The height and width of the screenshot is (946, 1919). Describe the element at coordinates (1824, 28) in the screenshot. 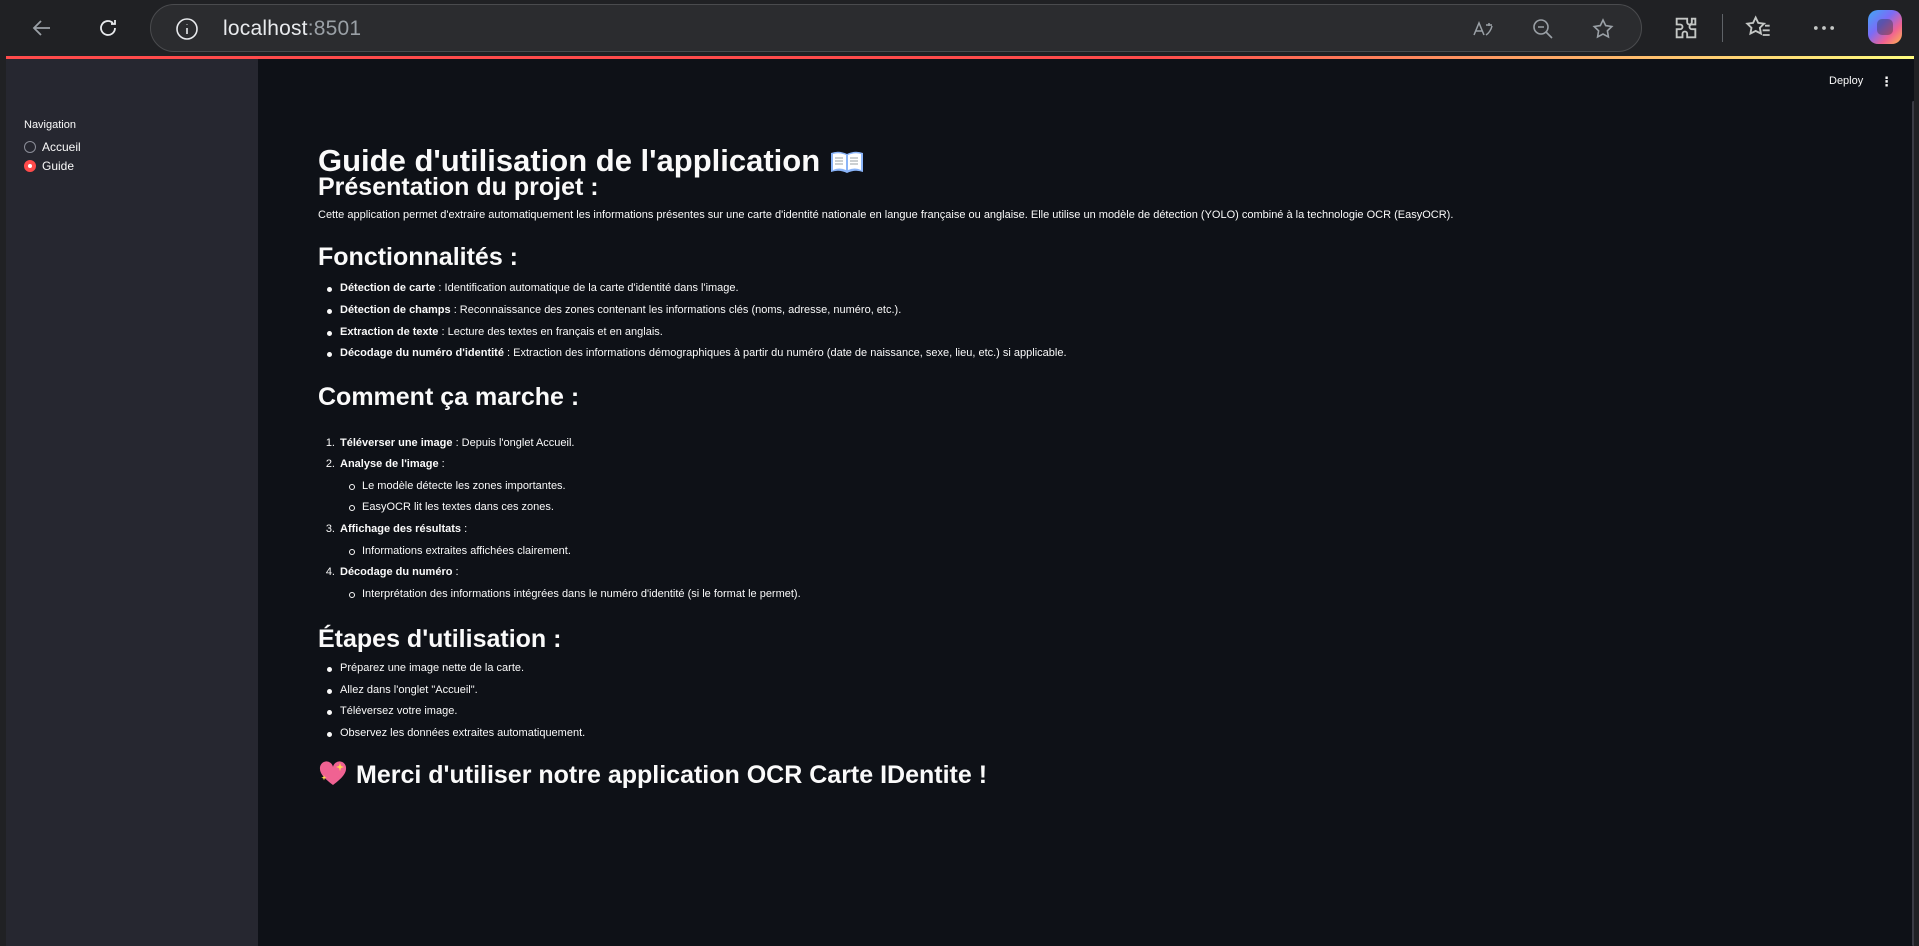

I see `more-options-icon` at that location.